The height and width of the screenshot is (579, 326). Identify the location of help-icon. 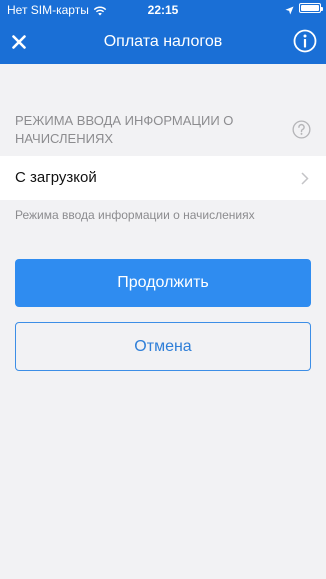
(301, 129).